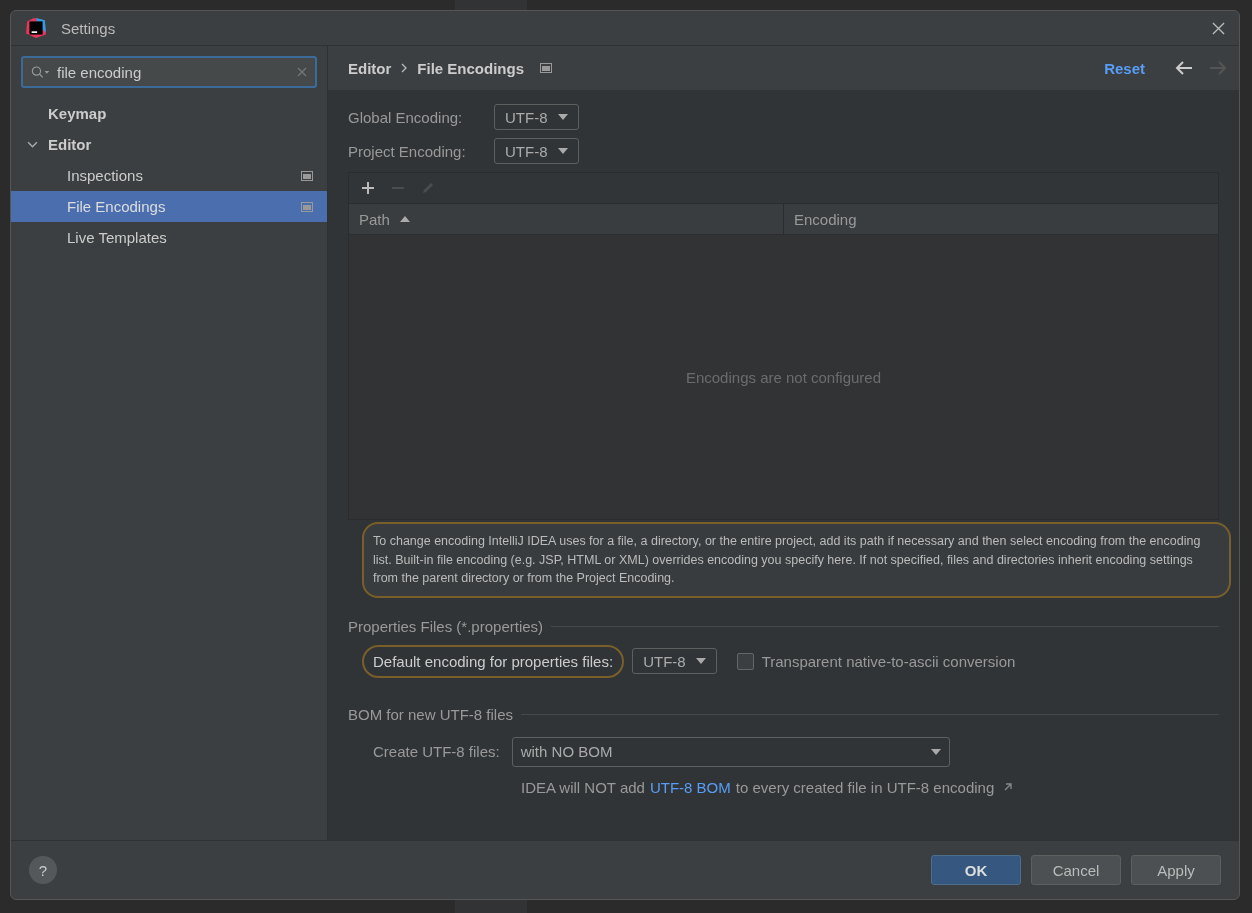  What do you see at coordinates (865, 787) in the screenshot?
I see `note-text: to every created file in UTF-8 encoding` at bounding box center [865, 787].